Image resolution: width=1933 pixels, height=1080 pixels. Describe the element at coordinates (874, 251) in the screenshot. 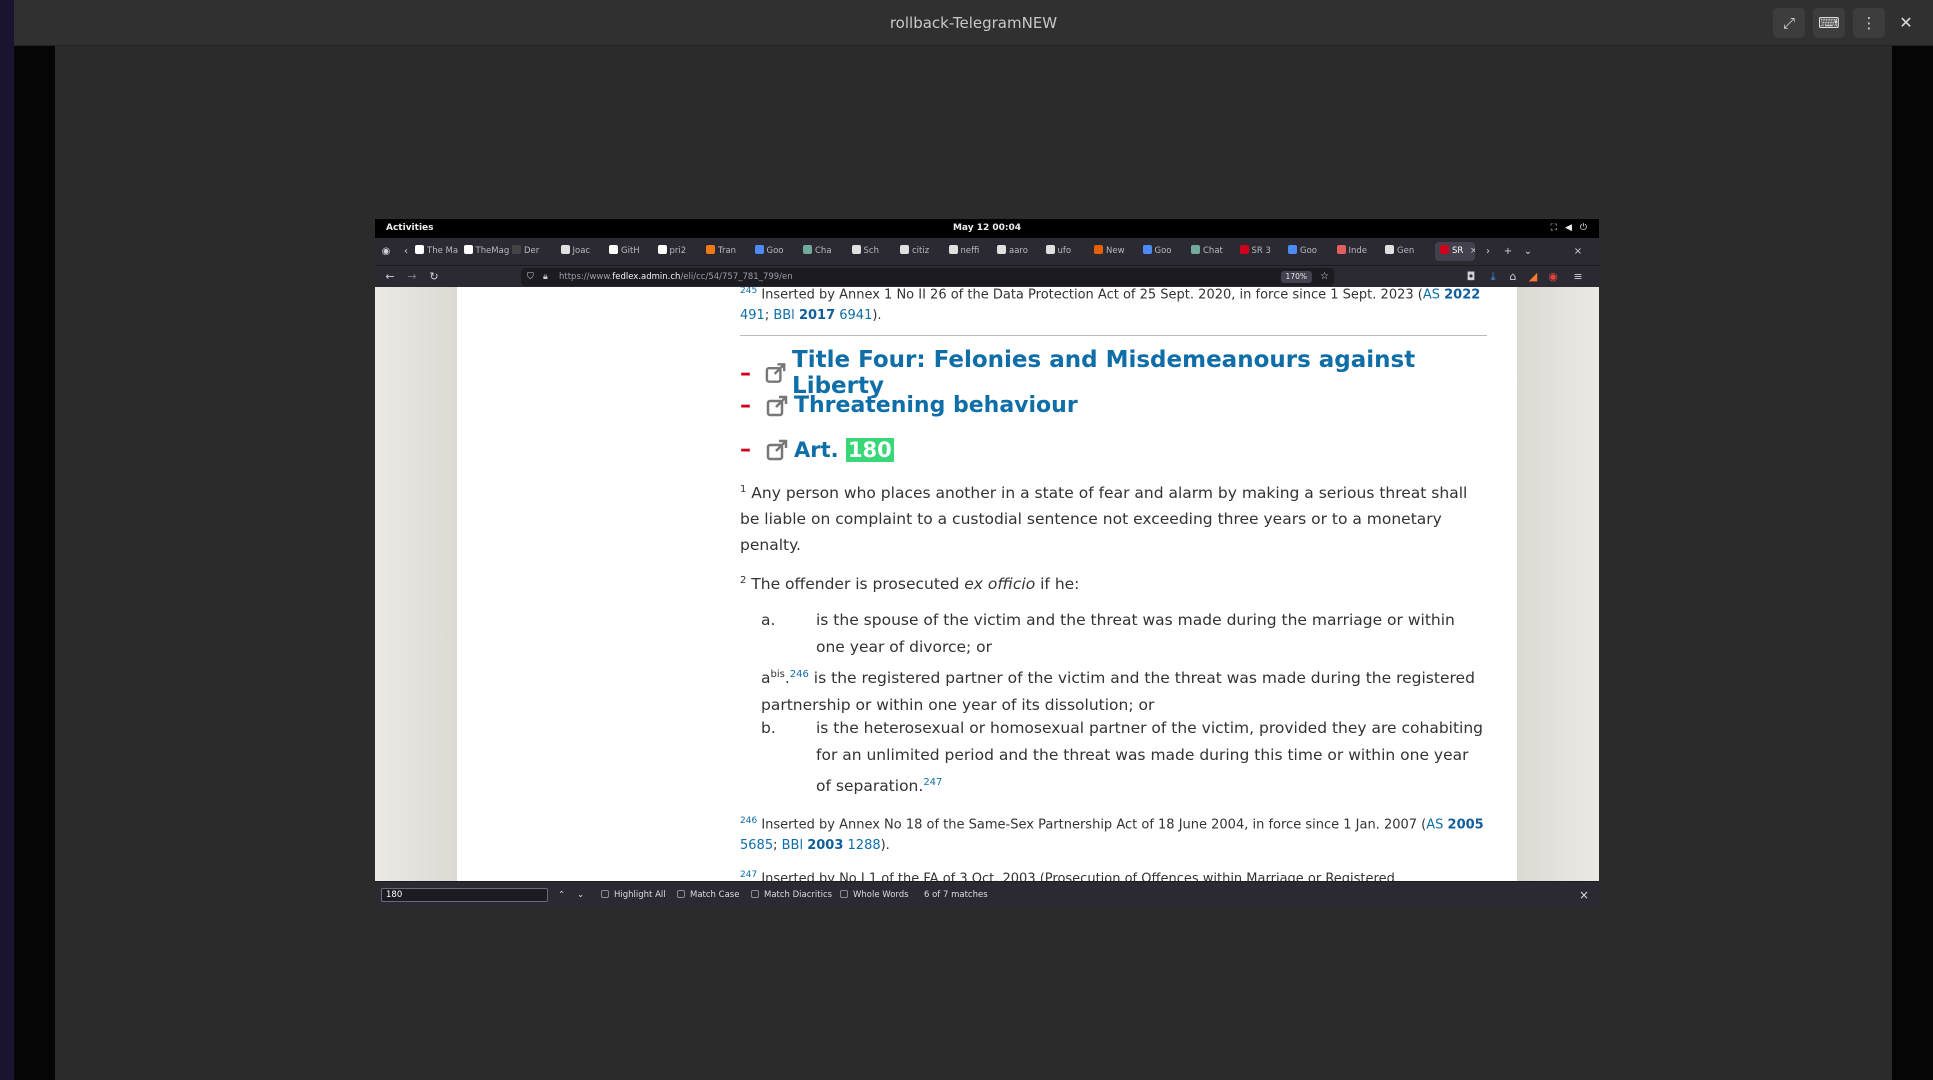

I see `tab: Sch` at that location.